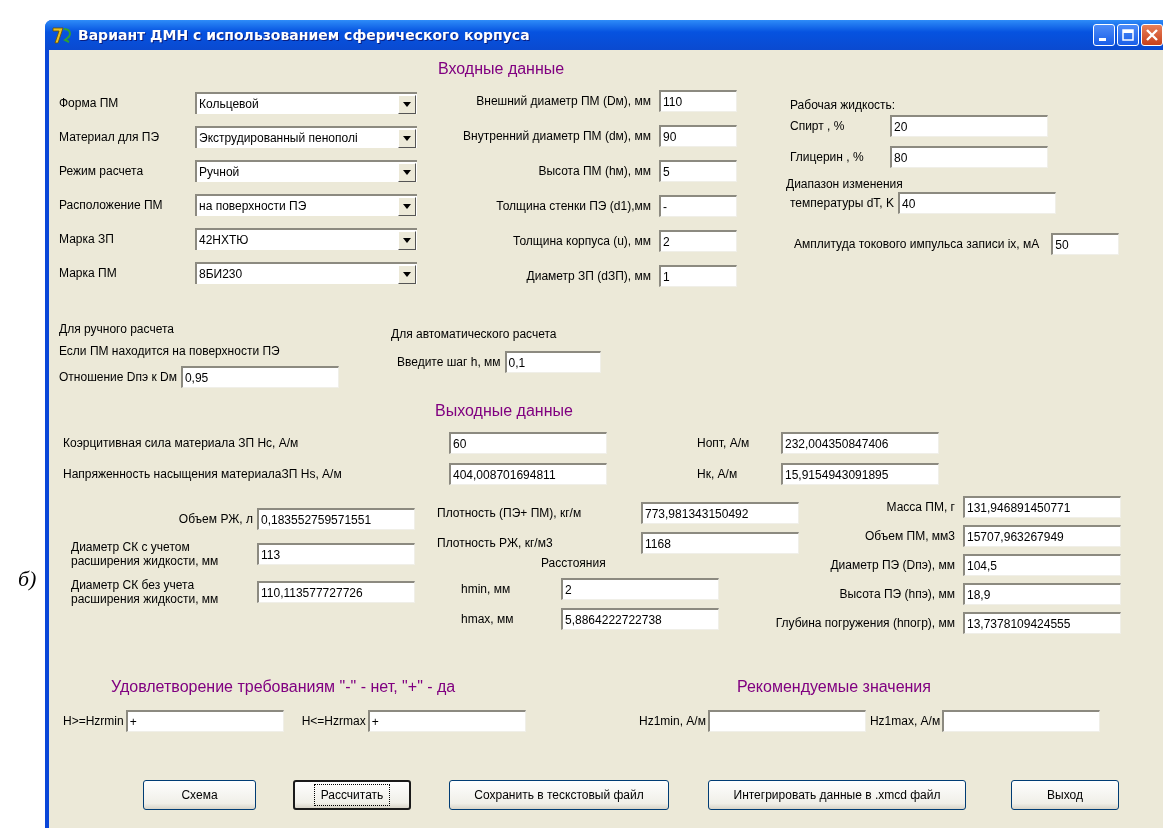 This screenshot has height=828, width=1163. Describe the element at coordinates (336, 519) in the screenshot. I see `text-field: 0,183552759571551` at that location.